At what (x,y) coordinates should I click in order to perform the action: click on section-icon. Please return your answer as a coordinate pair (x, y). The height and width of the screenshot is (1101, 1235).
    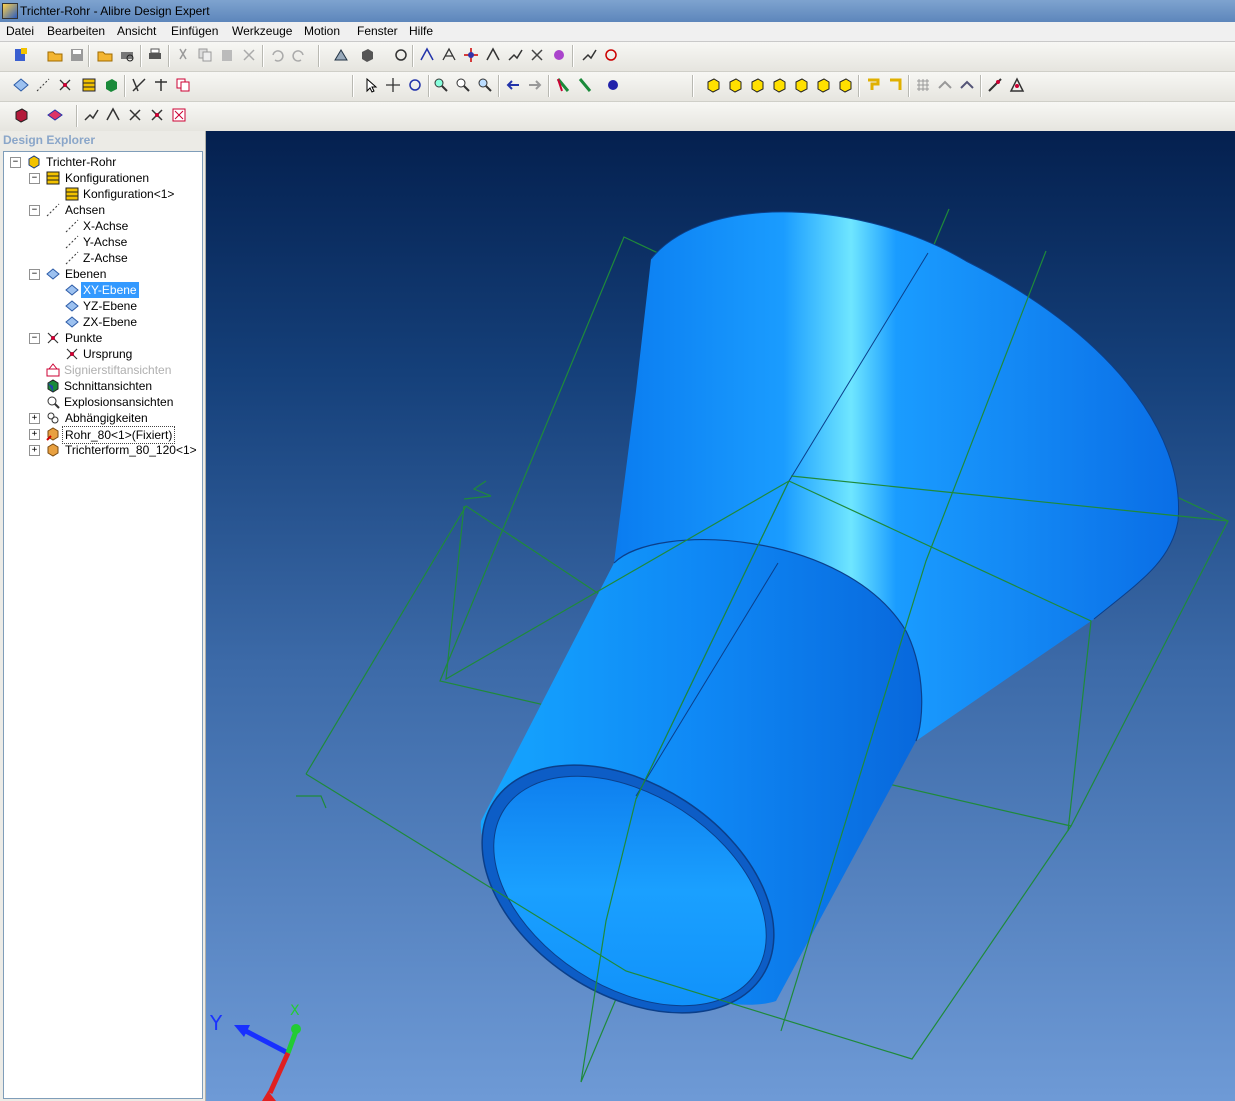
    Looking at the image, I should click on (563, 85).